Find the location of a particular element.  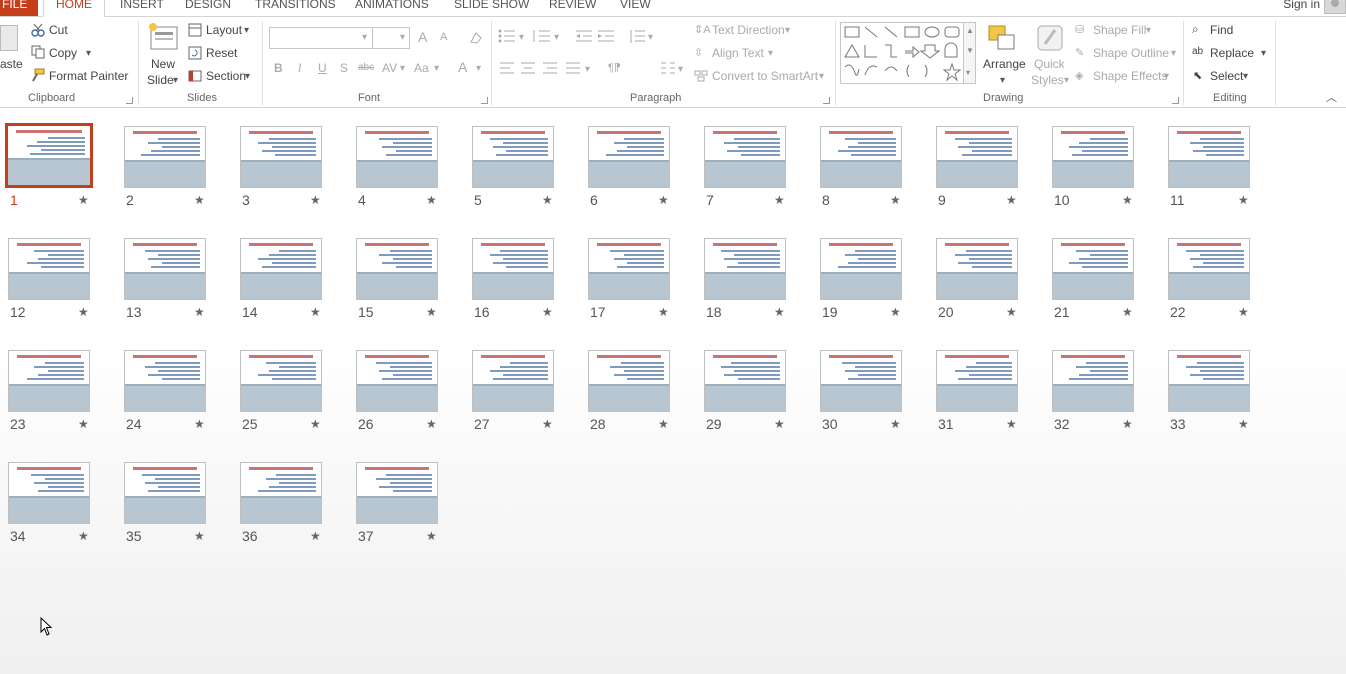

slide-thumbnail-item: 17 ★ is located at coordinates (638, 277).